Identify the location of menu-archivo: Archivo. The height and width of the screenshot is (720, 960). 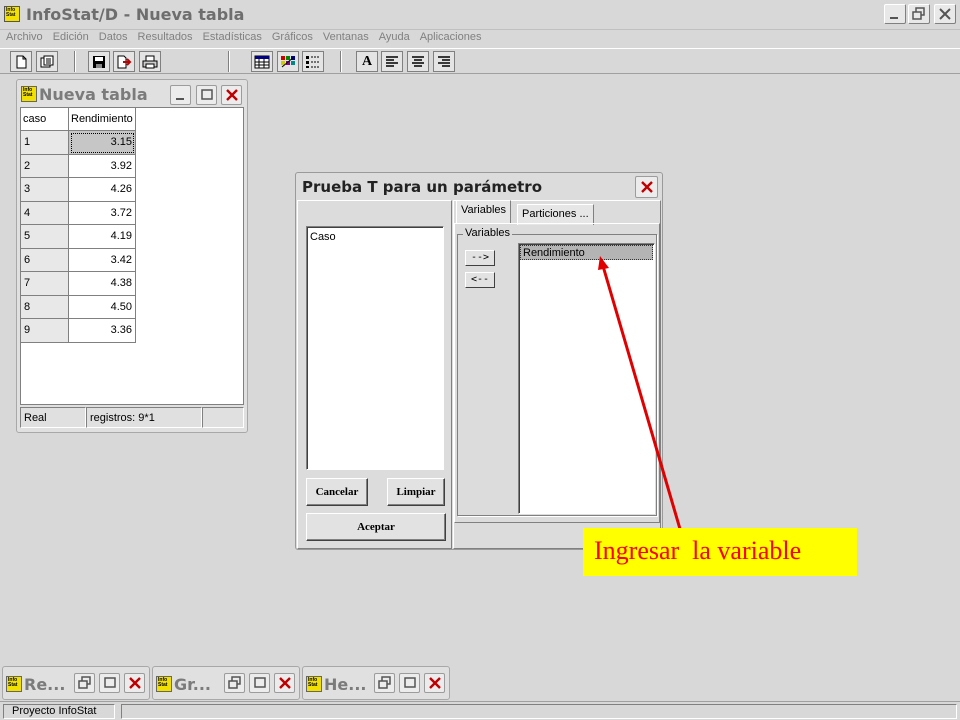
(24, 38).